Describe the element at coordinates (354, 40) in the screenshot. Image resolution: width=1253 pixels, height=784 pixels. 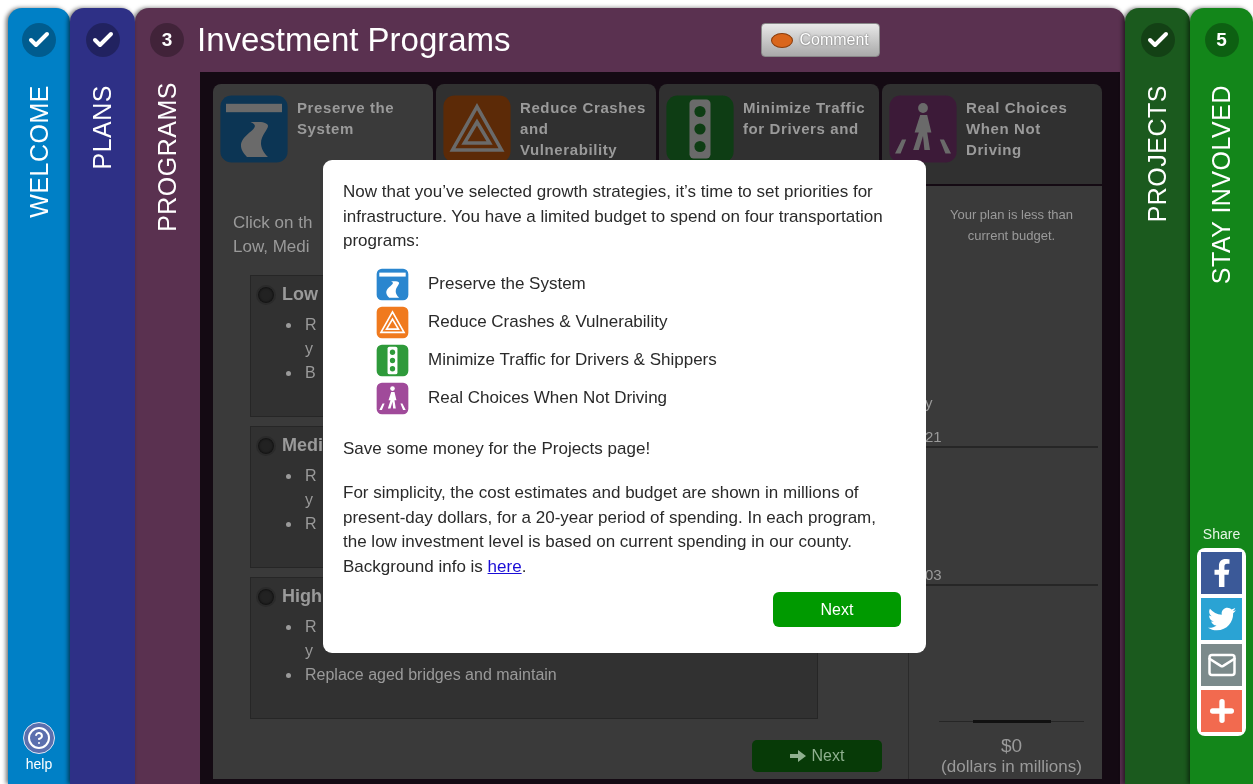
I see `page-title: Investment Programs` at that location.